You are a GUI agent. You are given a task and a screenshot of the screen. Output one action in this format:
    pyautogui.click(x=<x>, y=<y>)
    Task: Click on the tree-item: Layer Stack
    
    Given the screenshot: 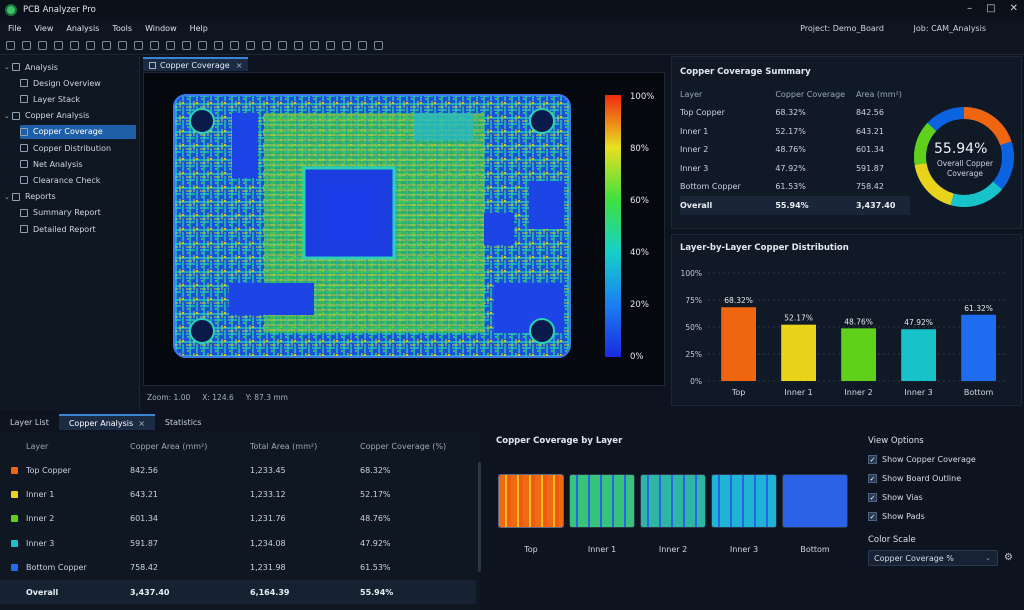 What is the action you would take?
    pyautogui.click(x=78, y=99)
    